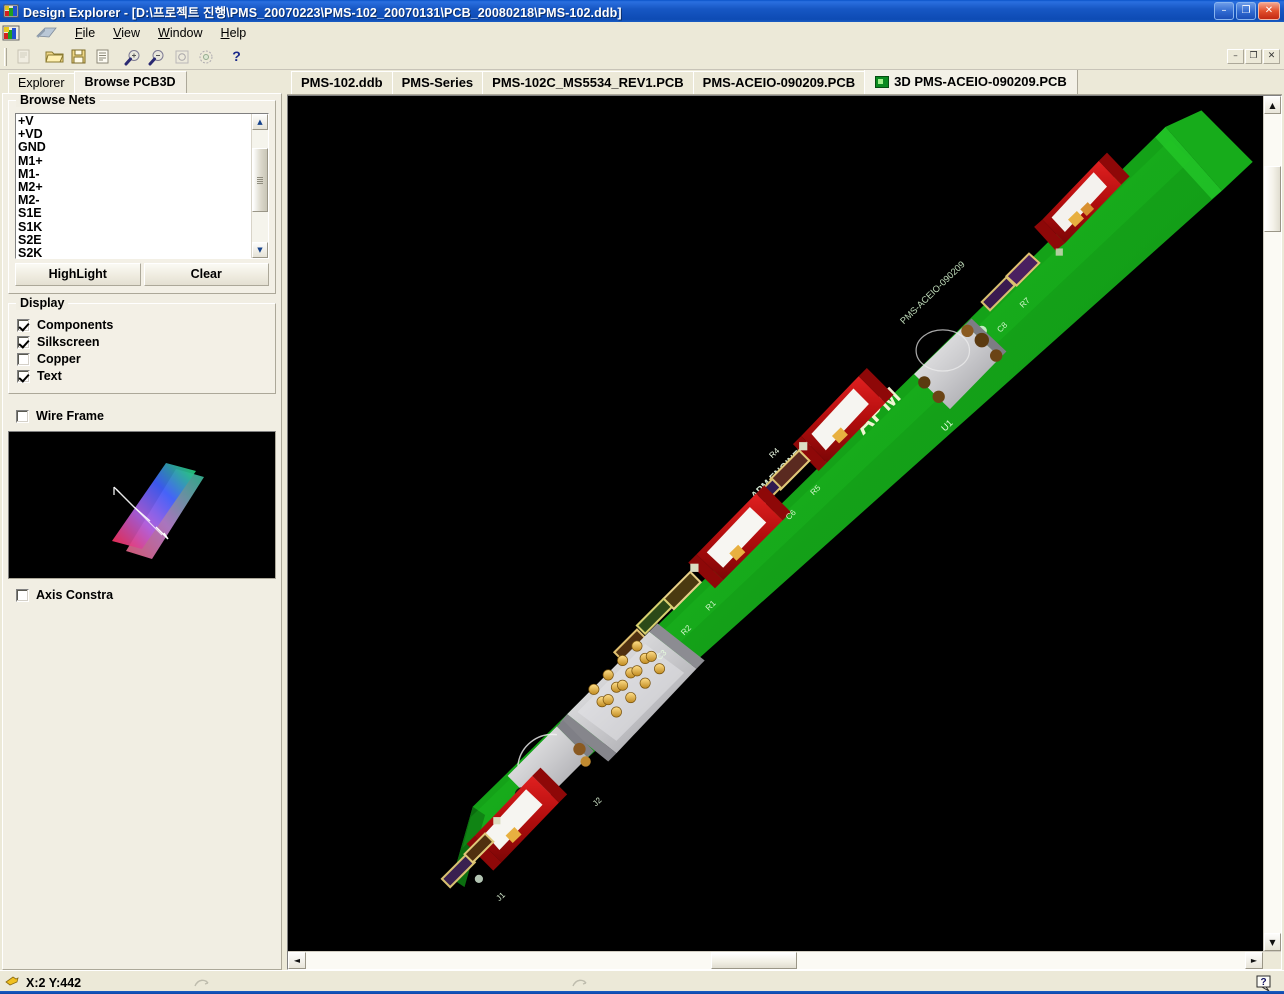 The image size is (1284, 994). Describe the element at coordinates (133, 57) in the screenshot. I see `zoom-in-icon` at that location.